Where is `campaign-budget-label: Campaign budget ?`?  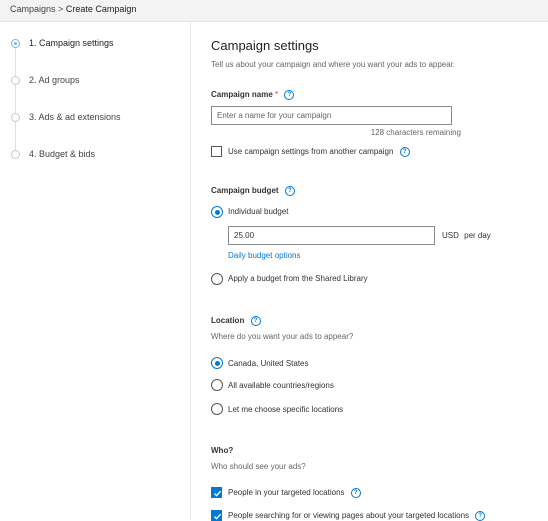 campaign-budget-label: Campaign budget ? is located at coordinates (253, 191).